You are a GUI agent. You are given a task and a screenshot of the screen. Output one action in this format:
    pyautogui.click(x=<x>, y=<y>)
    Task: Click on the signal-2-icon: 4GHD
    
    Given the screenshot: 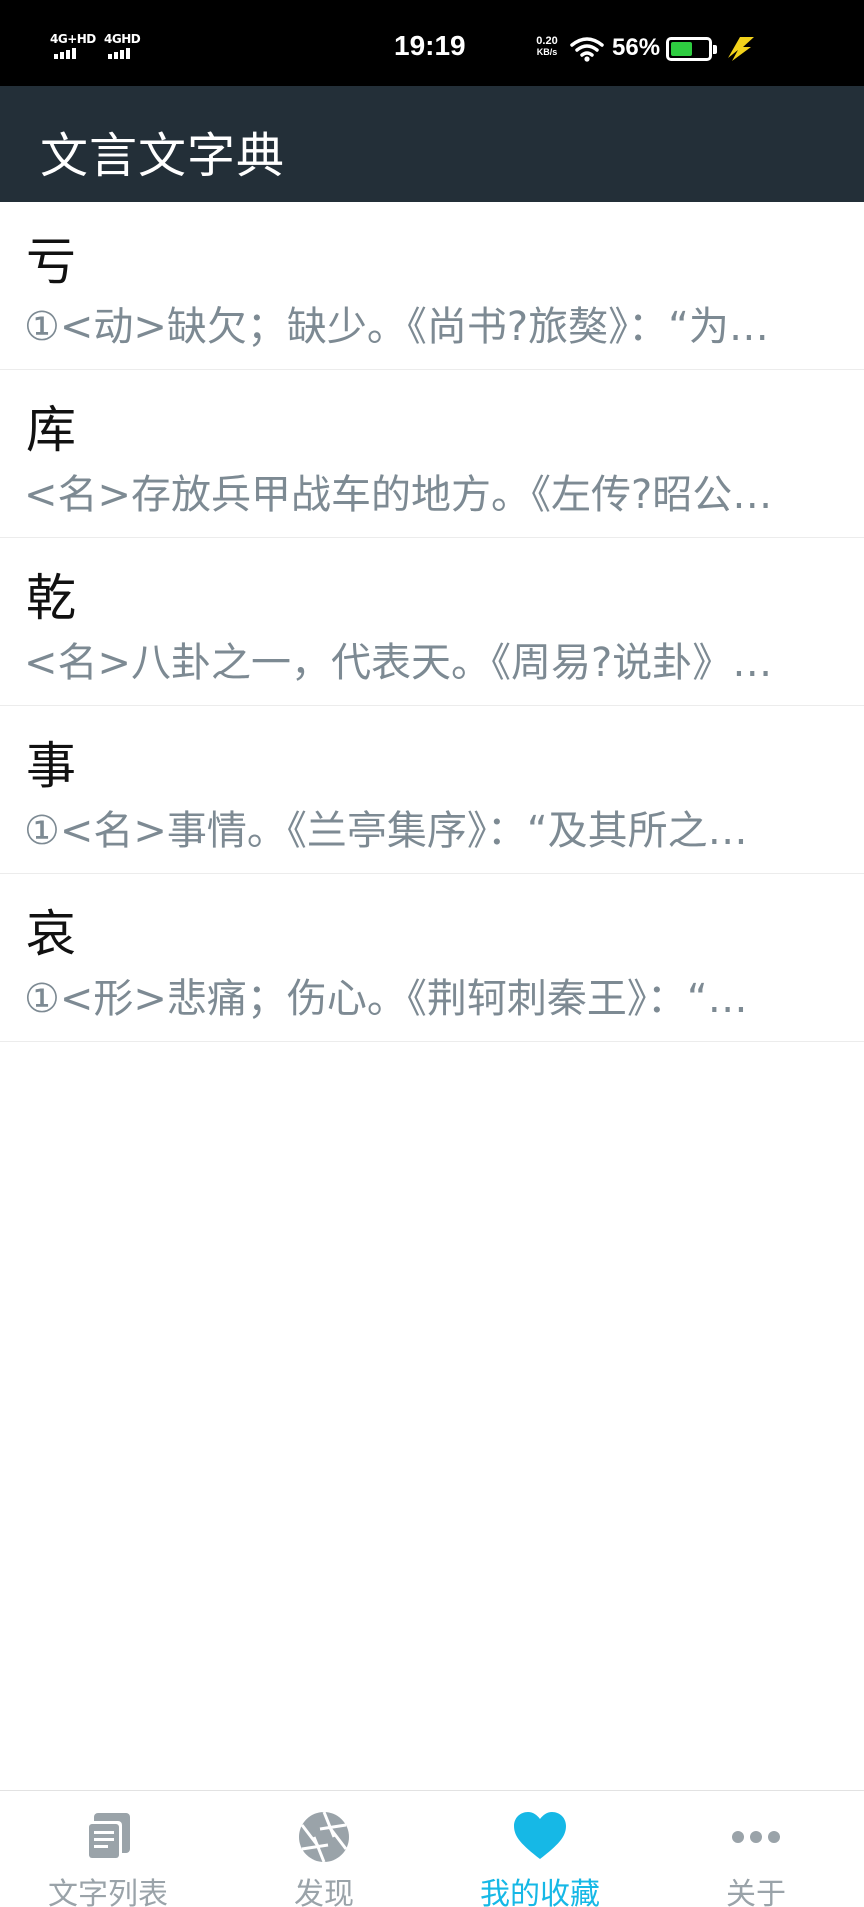 What is the action you would take?
    pyautogui.click(x=124, y=47)
    